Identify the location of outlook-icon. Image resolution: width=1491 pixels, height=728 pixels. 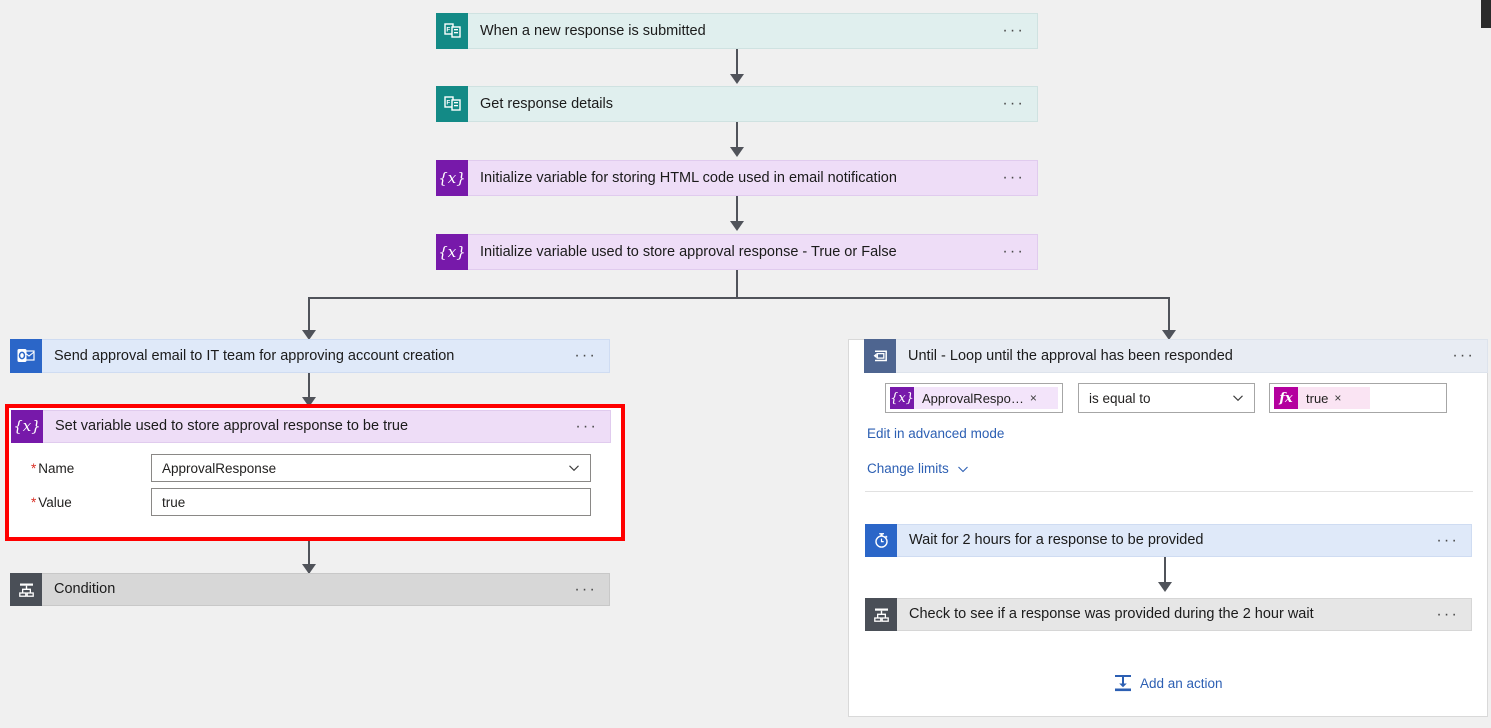
(26, 356).